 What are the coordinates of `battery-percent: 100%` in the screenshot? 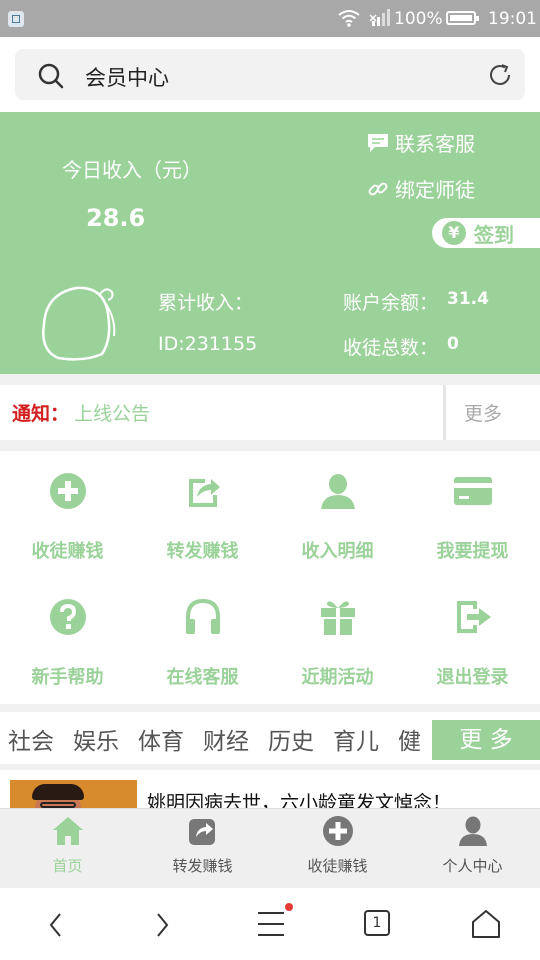 It's located at (418, 19).